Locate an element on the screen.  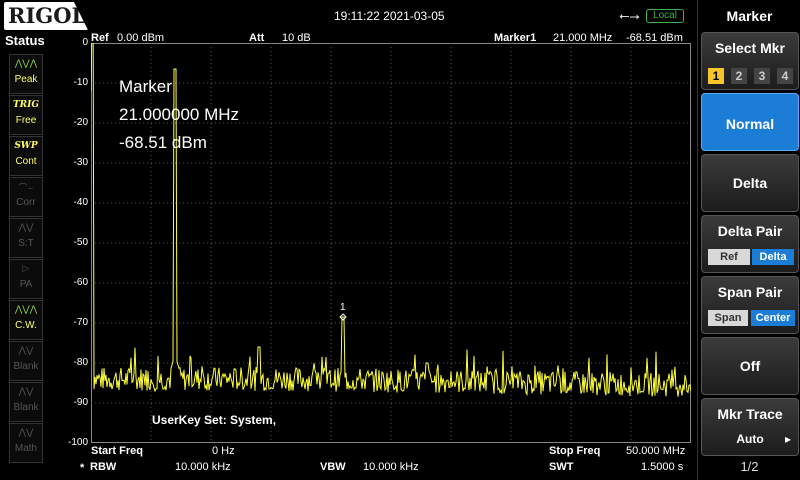
status-label: Corr is located at coordinates (26, 202).